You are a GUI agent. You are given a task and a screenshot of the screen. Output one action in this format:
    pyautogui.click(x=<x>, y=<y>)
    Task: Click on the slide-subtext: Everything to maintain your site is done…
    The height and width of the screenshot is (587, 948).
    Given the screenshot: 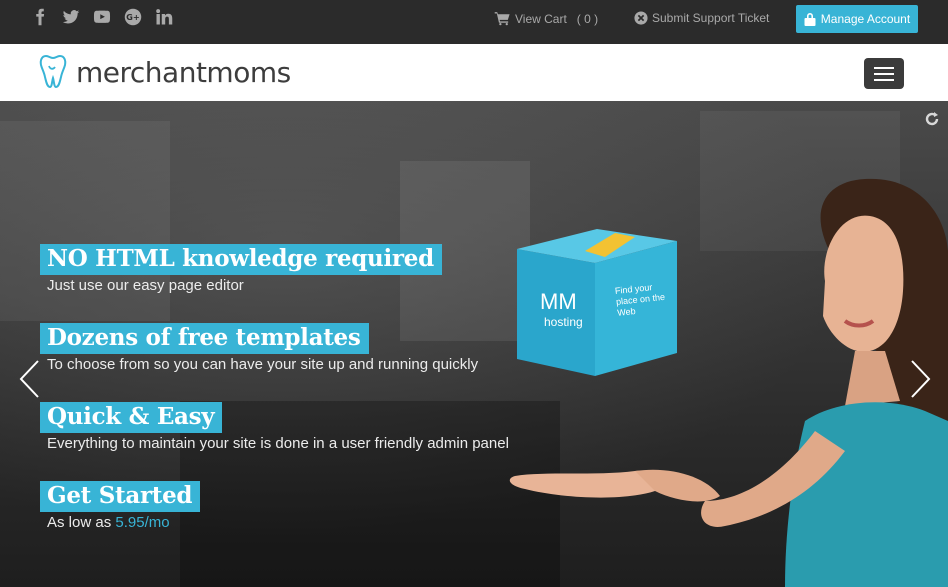 What is the action you would take?
    pyautogui.click(x=278, y=443)
    